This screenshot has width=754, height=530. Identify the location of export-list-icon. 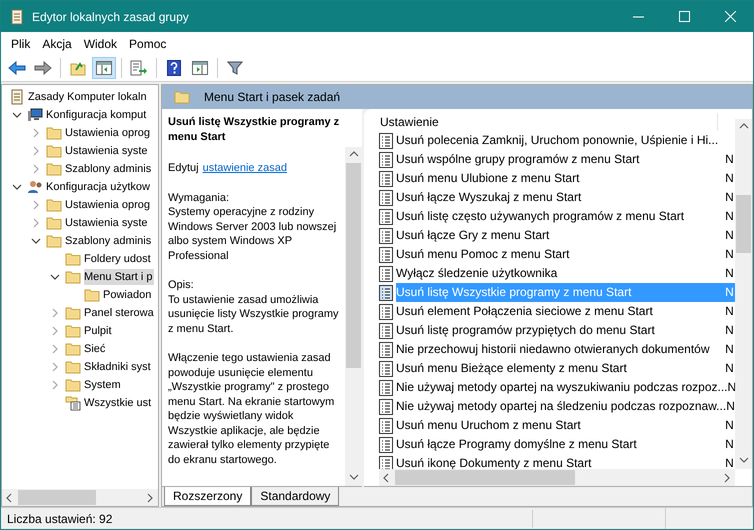
(139, 68).